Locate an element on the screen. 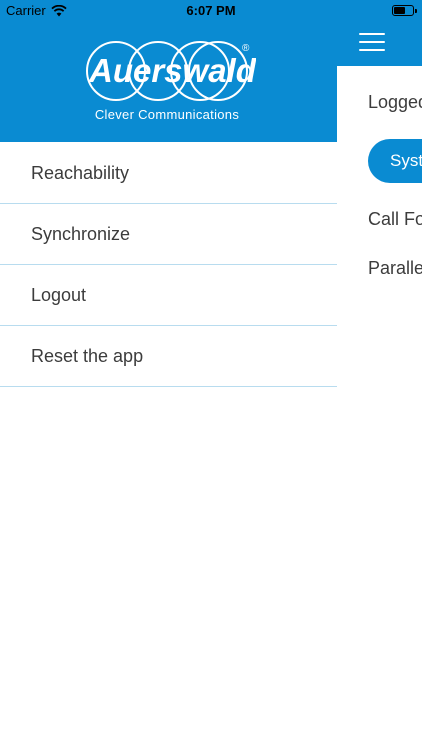 The width and height of the screenshot is (422, 750). parallel-item: Paralle is located at coordinates (395, 268).